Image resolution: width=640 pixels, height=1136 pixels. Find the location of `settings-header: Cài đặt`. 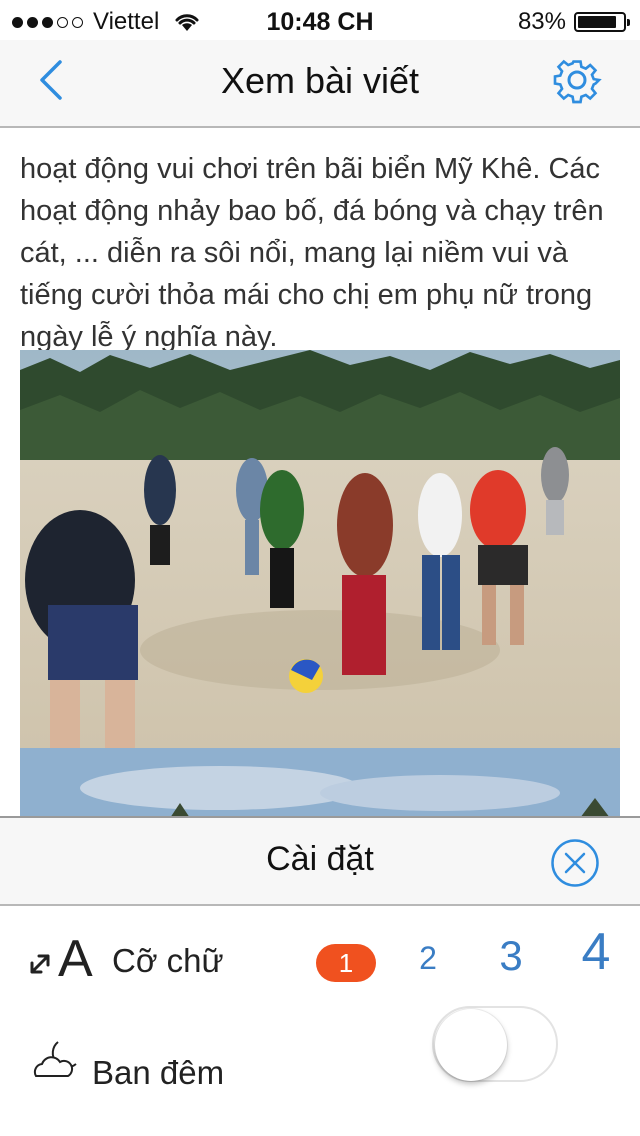

settings-header: Cài đặt is located at coordinates (320, 861).